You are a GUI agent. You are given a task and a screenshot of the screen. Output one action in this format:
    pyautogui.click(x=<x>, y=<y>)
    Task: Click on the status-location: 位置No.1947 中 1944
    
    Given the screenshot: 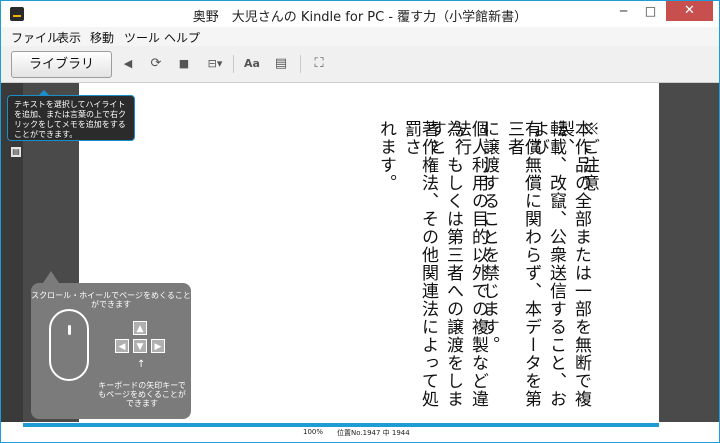 What is the action you would take?
    pyautogui.click(x=373, y=433)
    